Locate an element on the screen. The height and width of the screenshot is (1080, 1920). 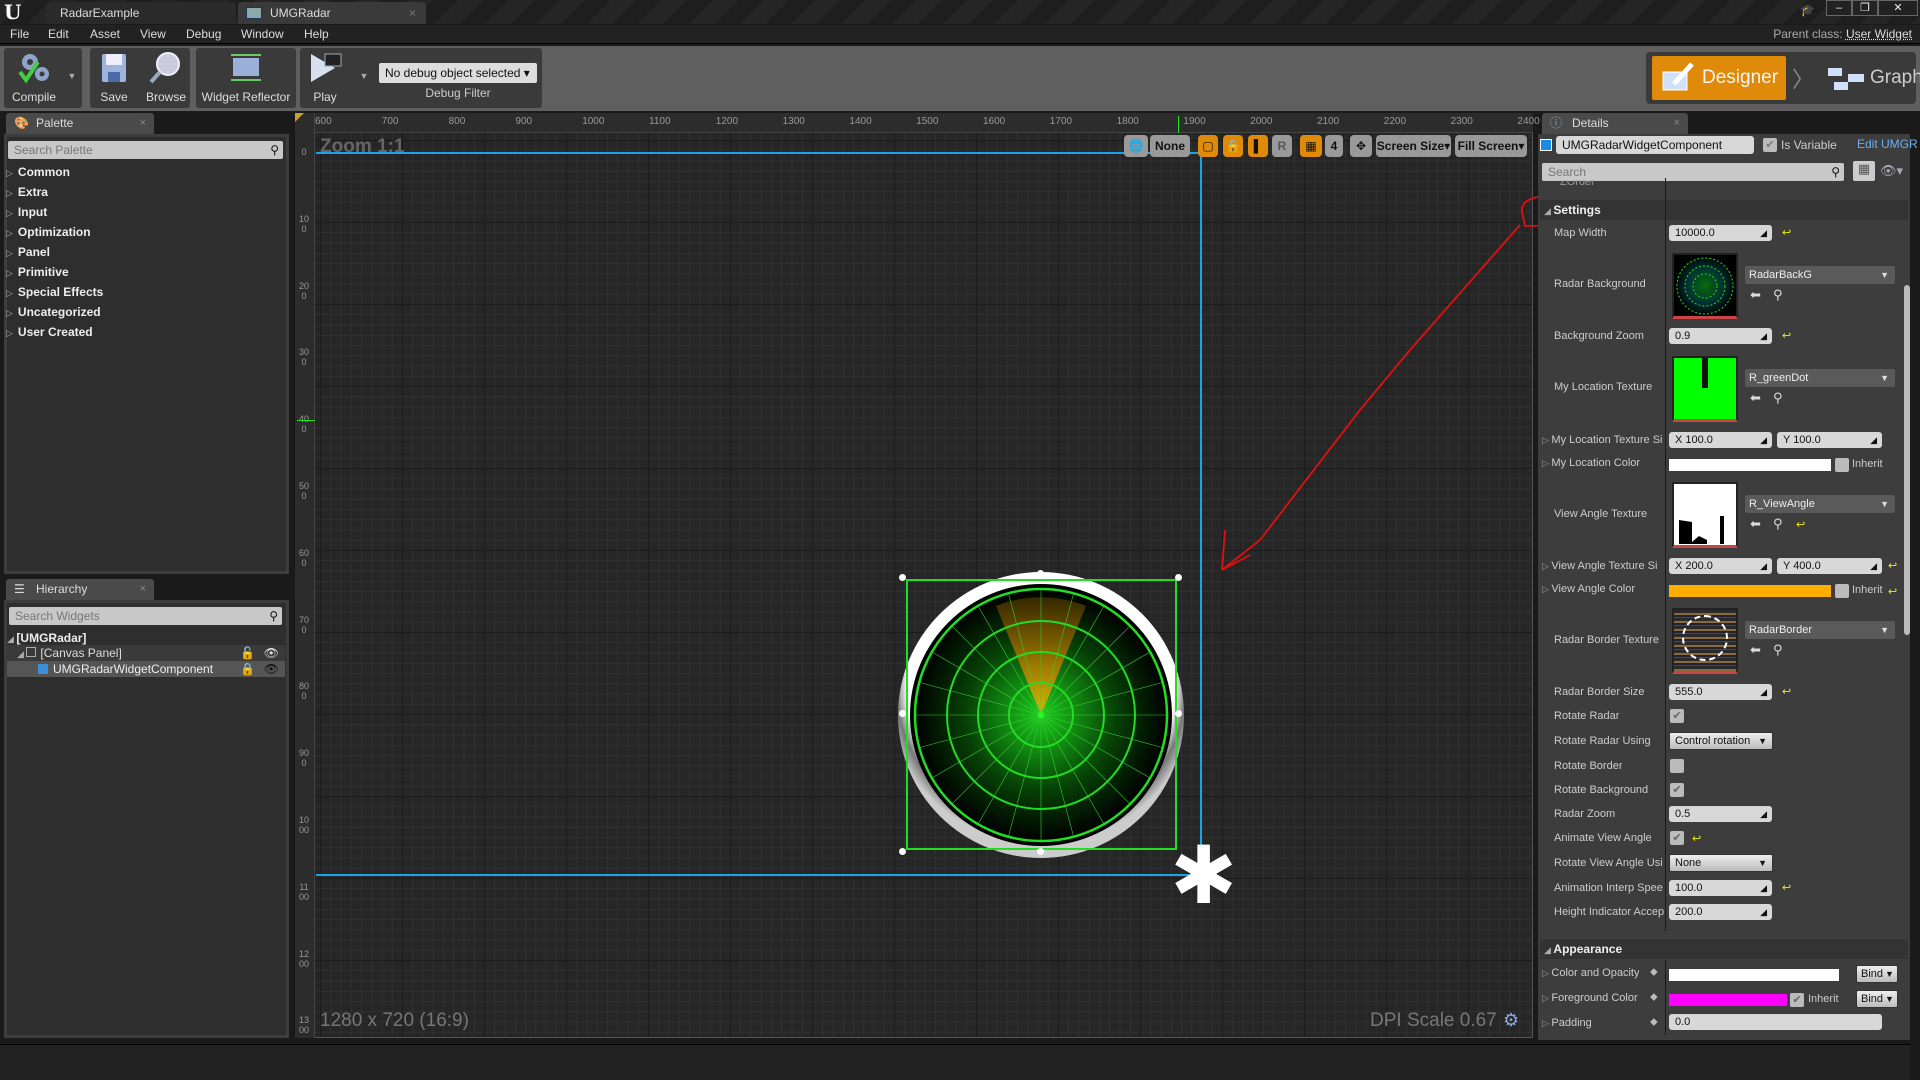
my-location-texture-size-label: My Location Texture Size is located at coordinates (1602, 440).